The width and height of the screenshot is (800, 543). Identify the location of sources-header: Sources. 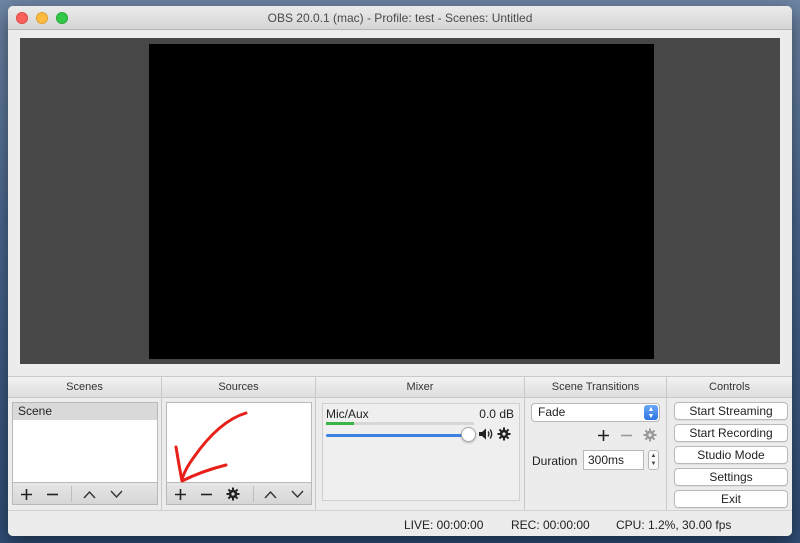
(238, 387).